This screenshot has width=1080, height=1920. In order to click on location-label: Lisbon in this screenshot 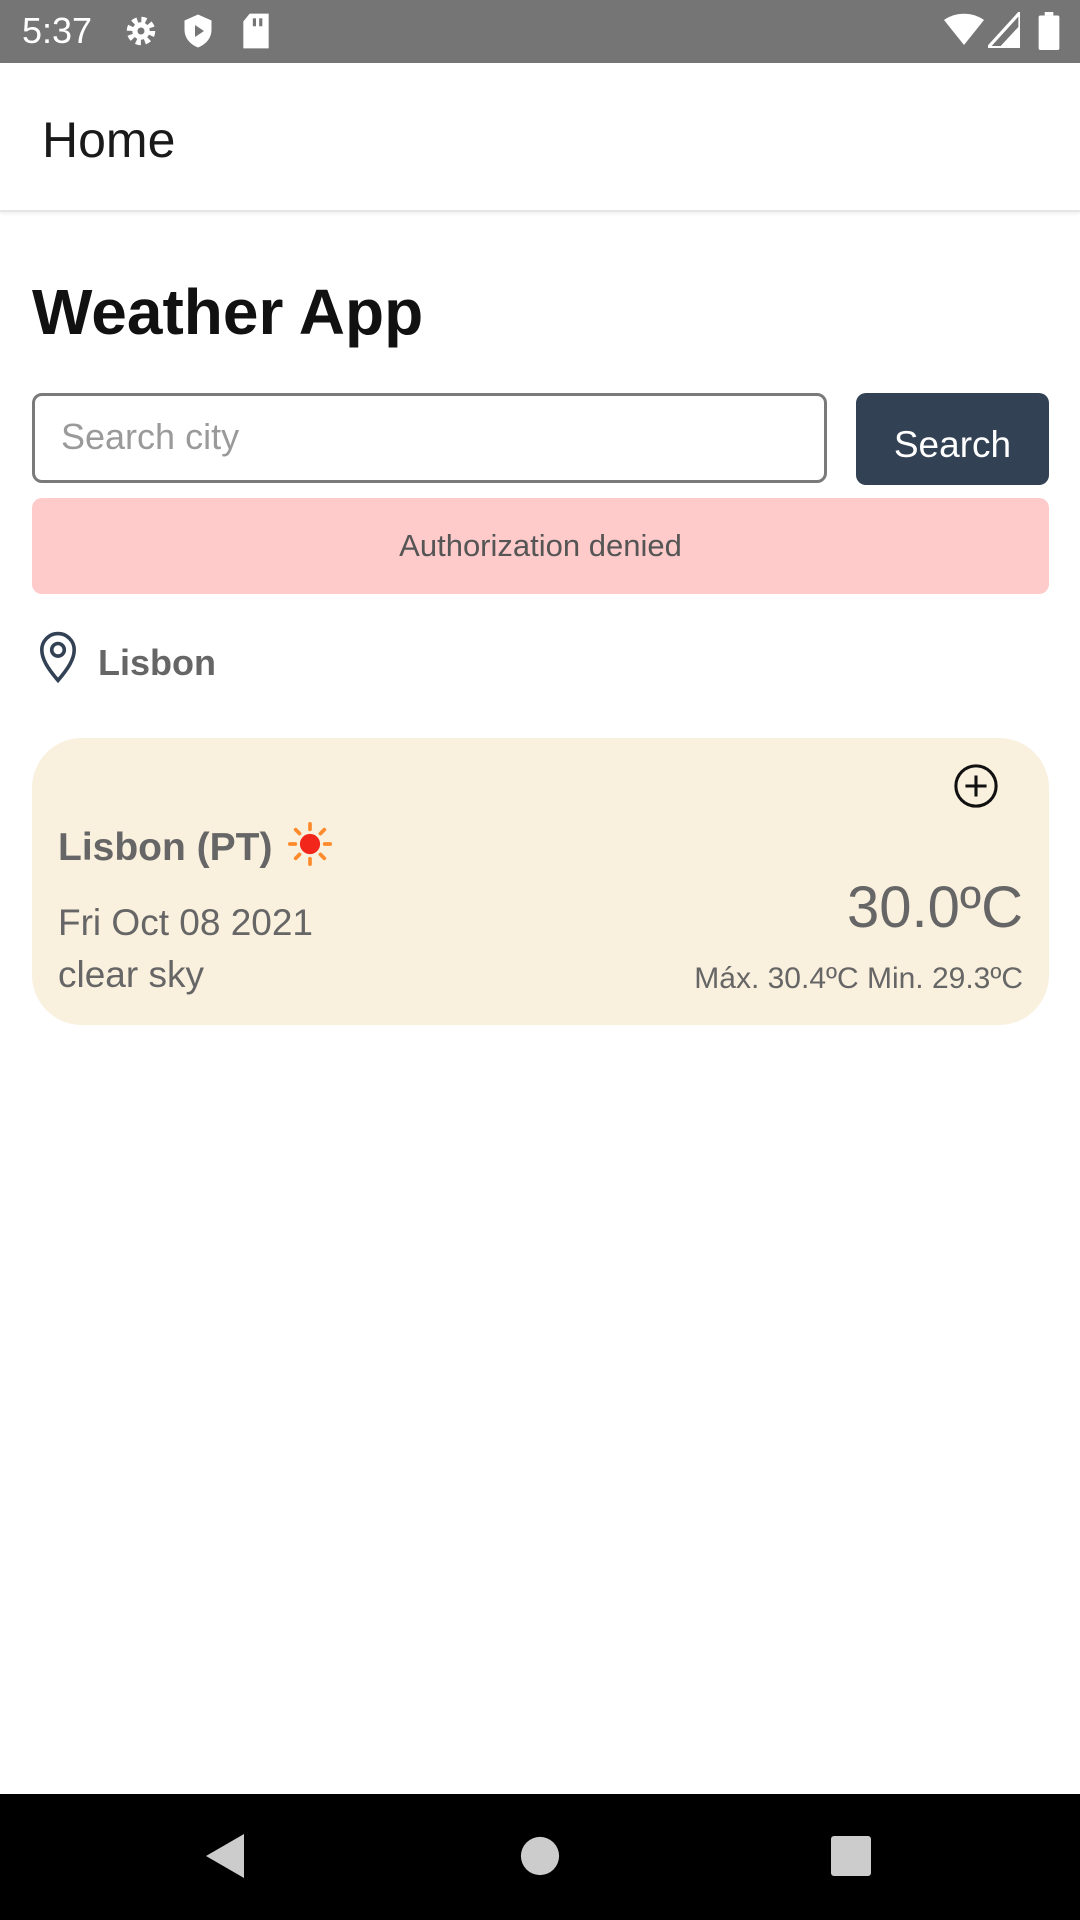, I will do `click(157, 662)`.